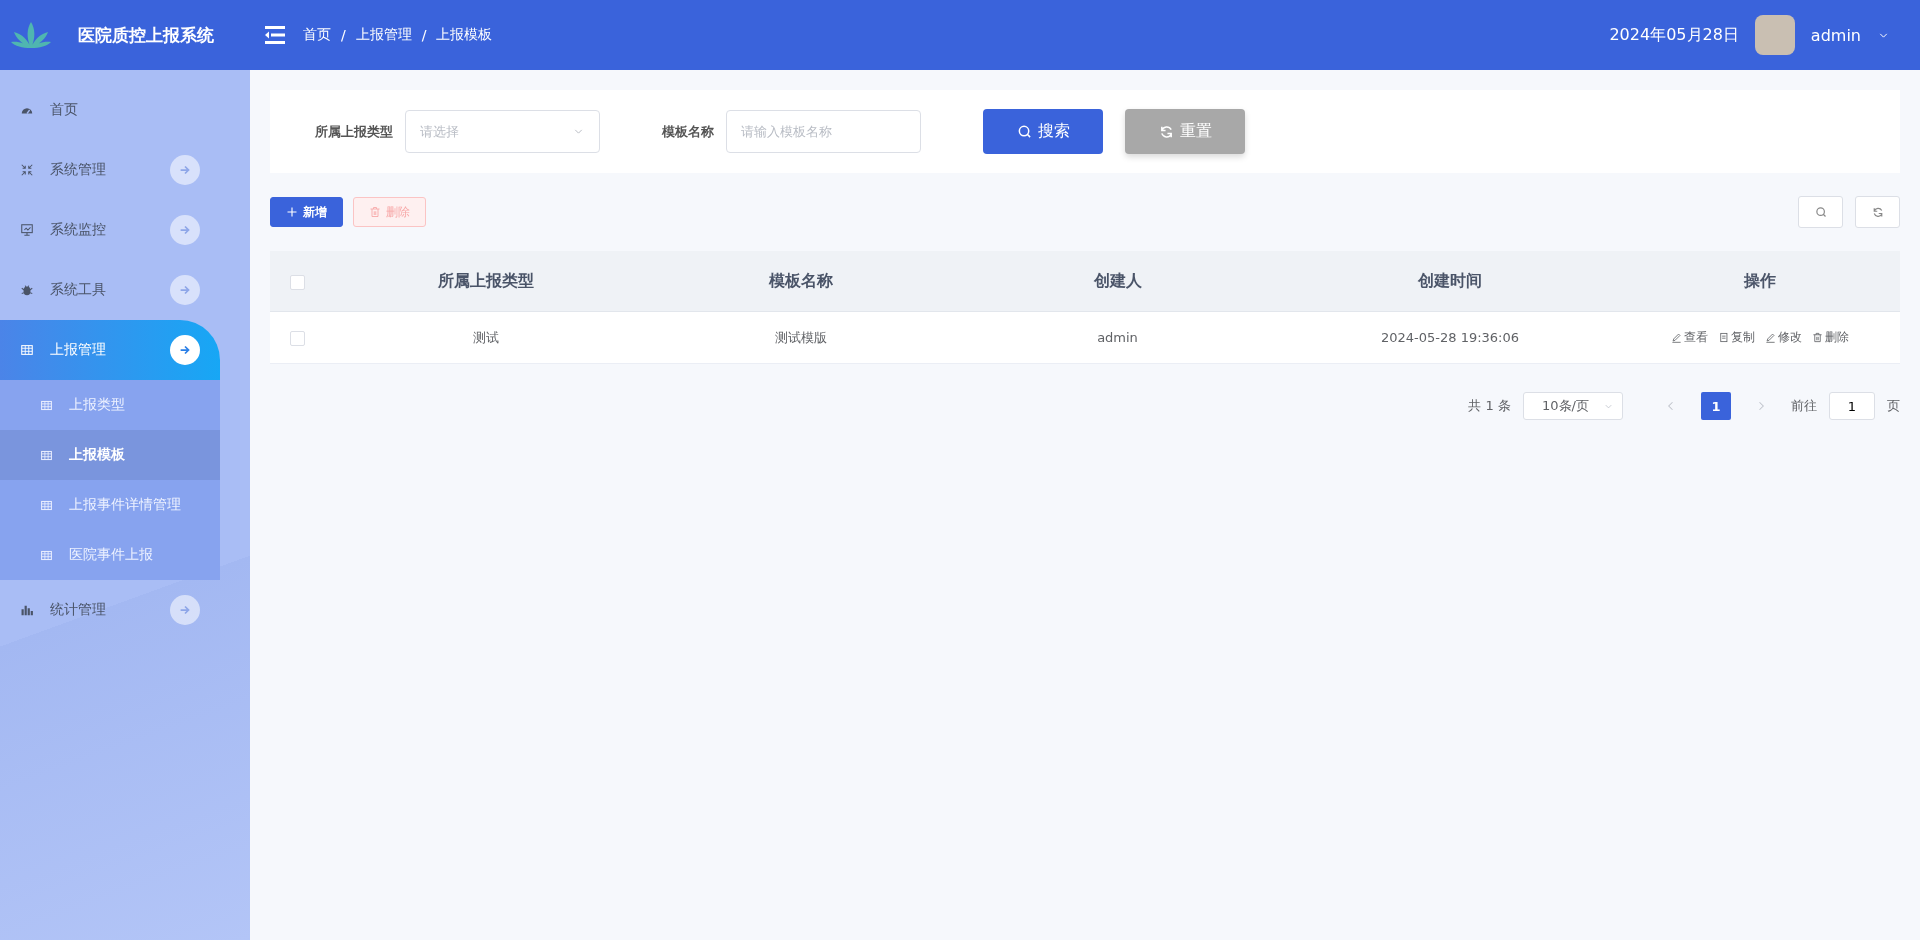  I want to click on leaf-logo-icon, so click(31, 35).